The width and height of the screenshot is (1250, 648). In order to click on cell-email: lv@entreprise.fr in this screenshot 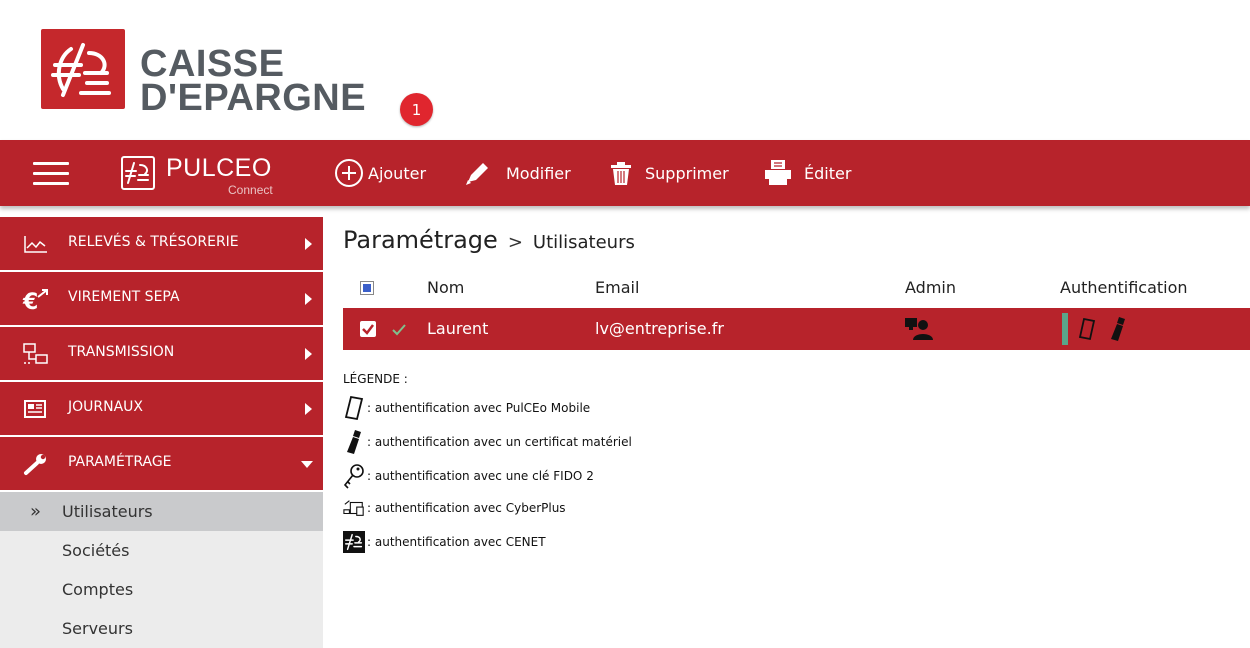, I will do `click(659, 328)`.